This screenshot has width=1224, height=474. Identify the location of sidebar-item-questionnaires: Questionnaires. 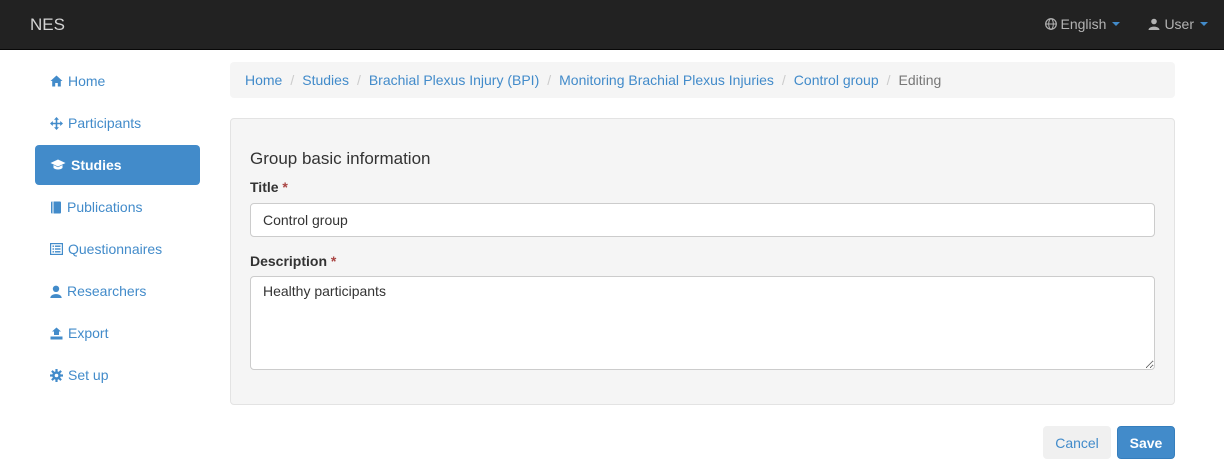
(117, 249).